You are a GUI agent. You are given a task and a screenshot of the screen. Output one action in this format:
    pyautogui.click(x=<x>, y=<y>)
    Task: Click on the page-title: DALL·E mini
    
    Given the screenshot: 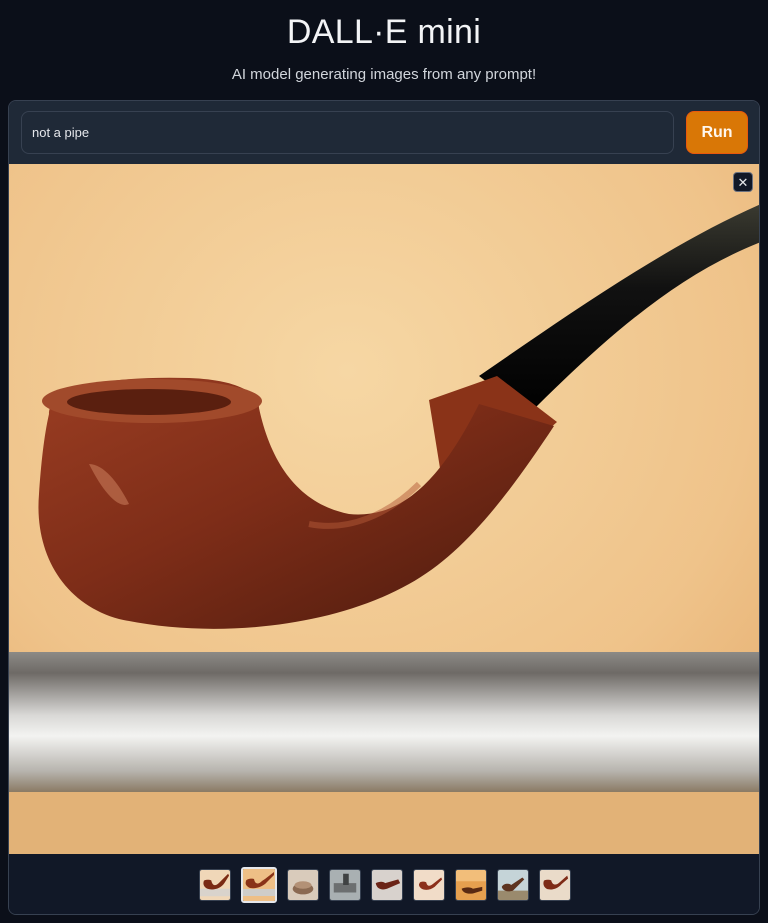 What is the action you would take?
    pyautogui.click(x=384, y=32)
    